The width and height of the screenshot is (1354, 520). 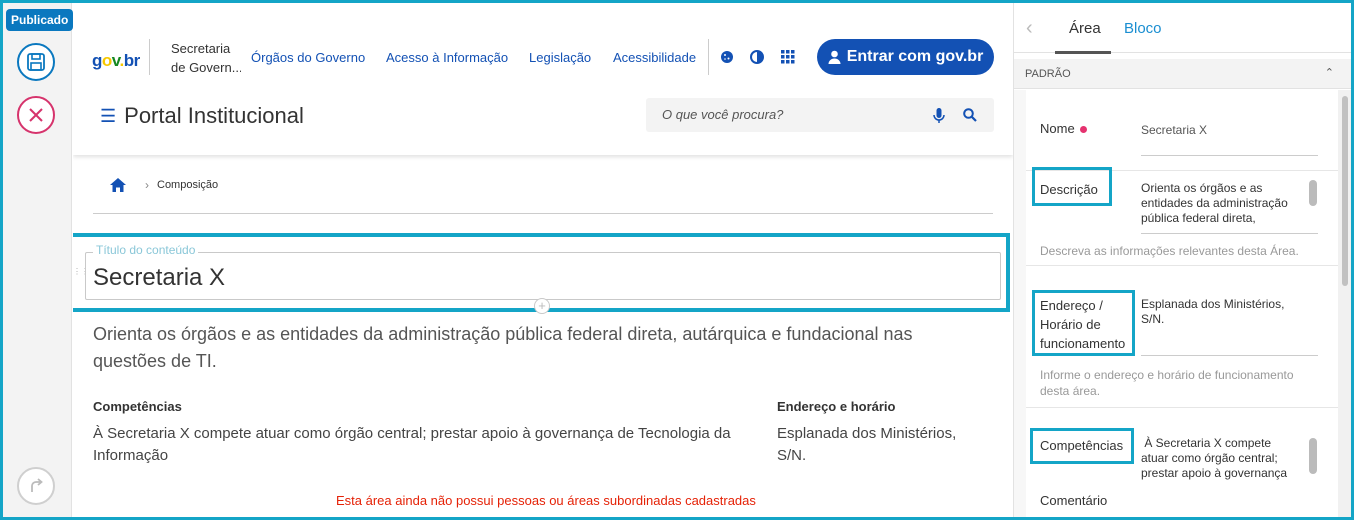 I want to click on nome-input: Secretaria X, so click(x=1174, y=130).